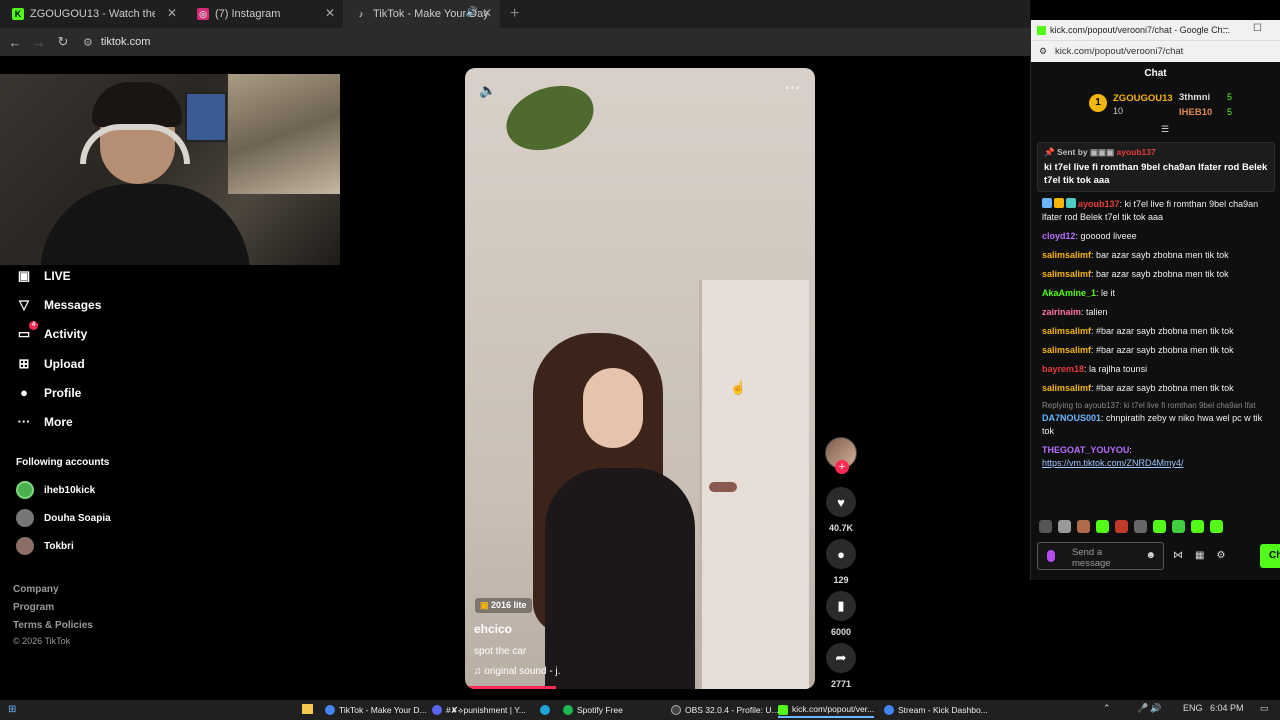 This screenshot has height=720, width=1280. What do you see at coordinates (33, 607) in the screenshot?
I see `footer-link: Program` at bounding box center [33, 607].